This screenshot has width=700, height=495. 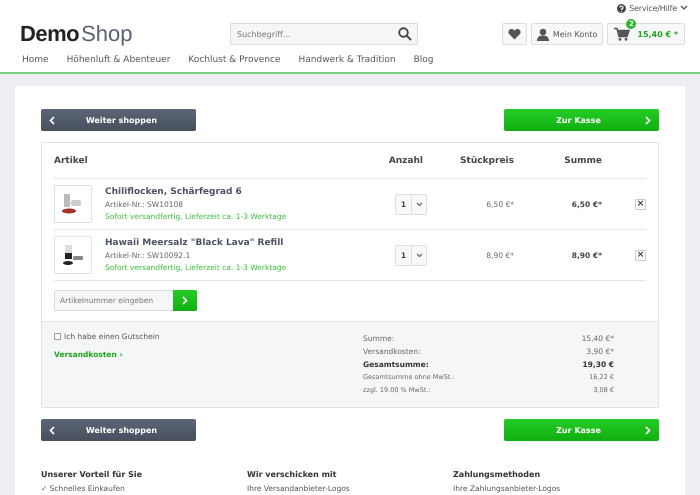 I want to click on column-header: Stückpreis, so click(x=486, y=161).